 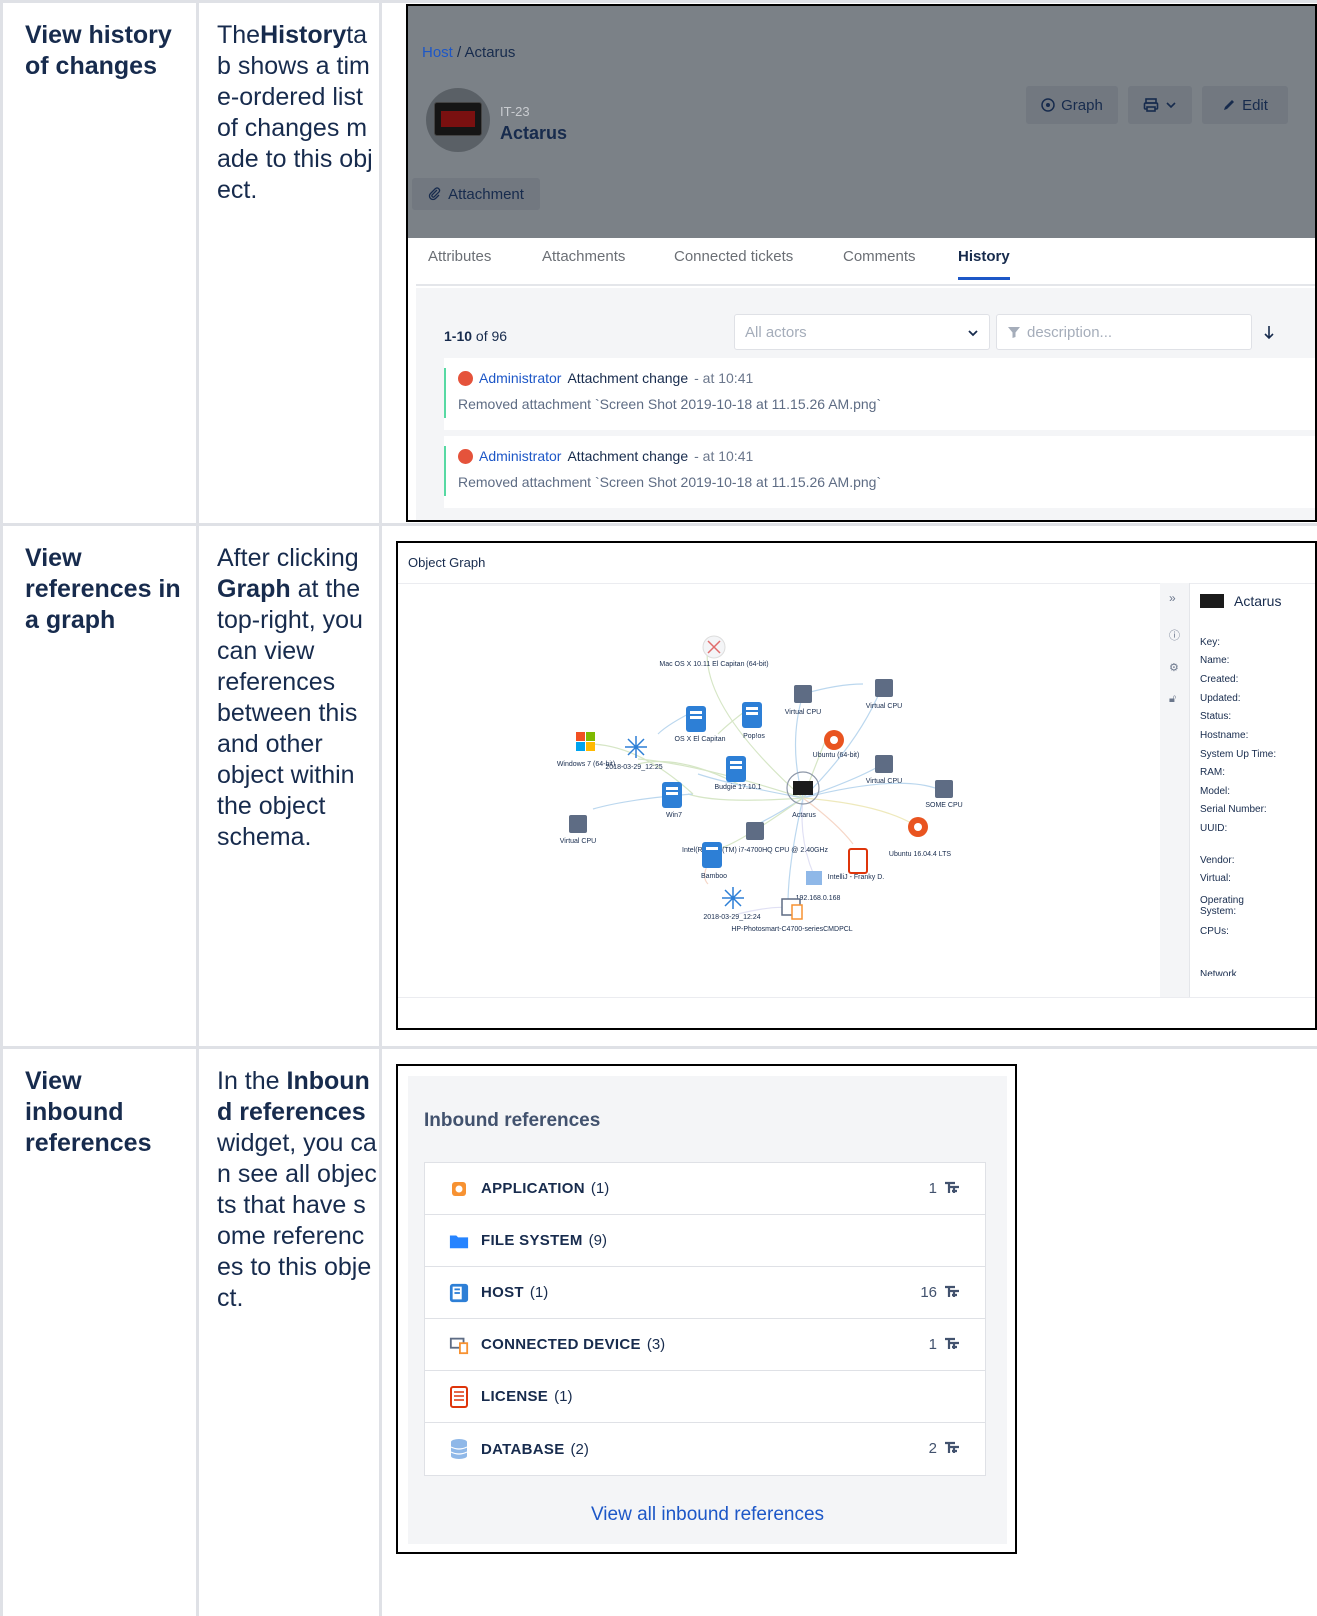 What do you see at coordinates (434, 194) in the screenshot?
I see `paperclip-icon` at bounding box center [434, 194].